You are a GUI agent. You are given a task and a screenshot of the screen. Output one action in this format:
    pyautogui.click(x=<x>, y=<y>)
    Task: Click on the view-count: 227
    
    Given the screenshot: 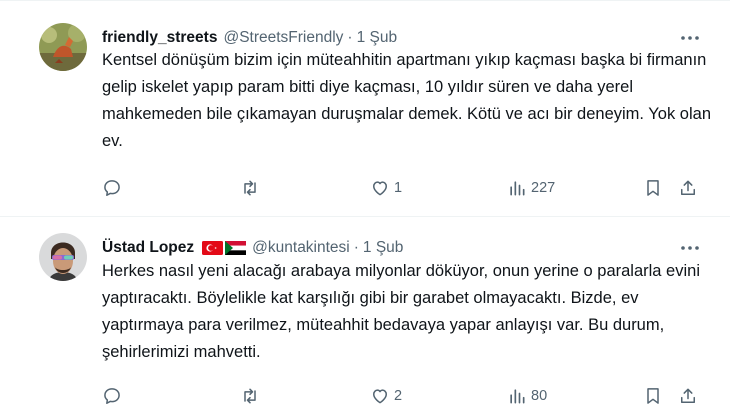 What is the action you would take?
    pyautogui.click(x=543, y=188)
    